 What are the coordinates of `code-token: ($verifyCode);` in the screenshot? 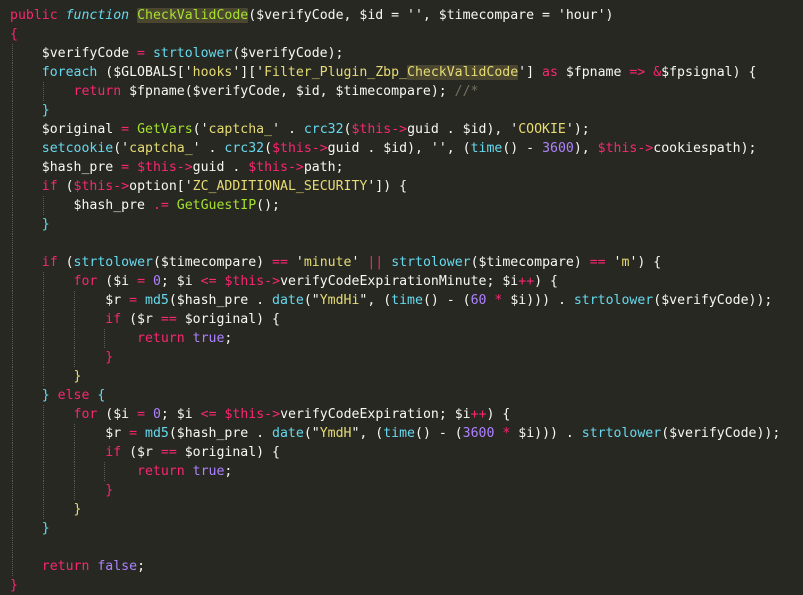 It's located at (288, 53).